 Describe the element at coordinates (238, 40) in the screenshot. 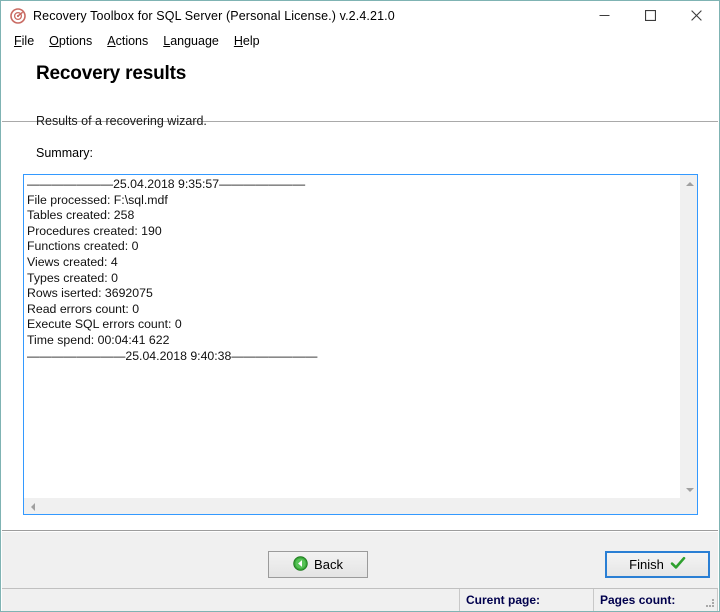

I see `menu-accel-help: H` at that location.